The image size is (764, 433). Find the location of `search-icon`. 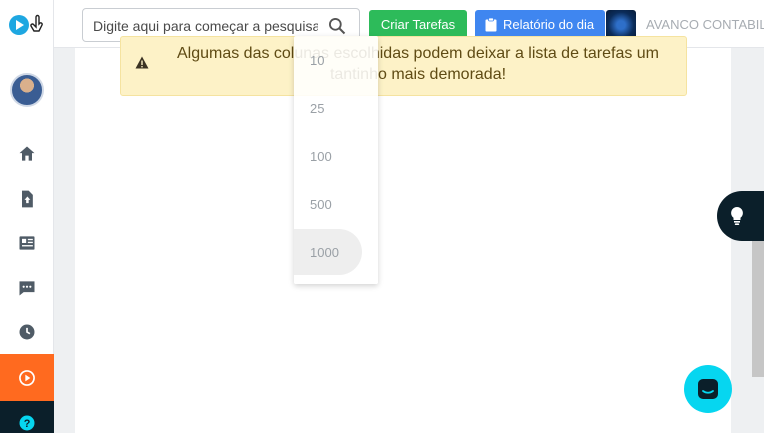

search-icon is located at coordinates (337, 26).